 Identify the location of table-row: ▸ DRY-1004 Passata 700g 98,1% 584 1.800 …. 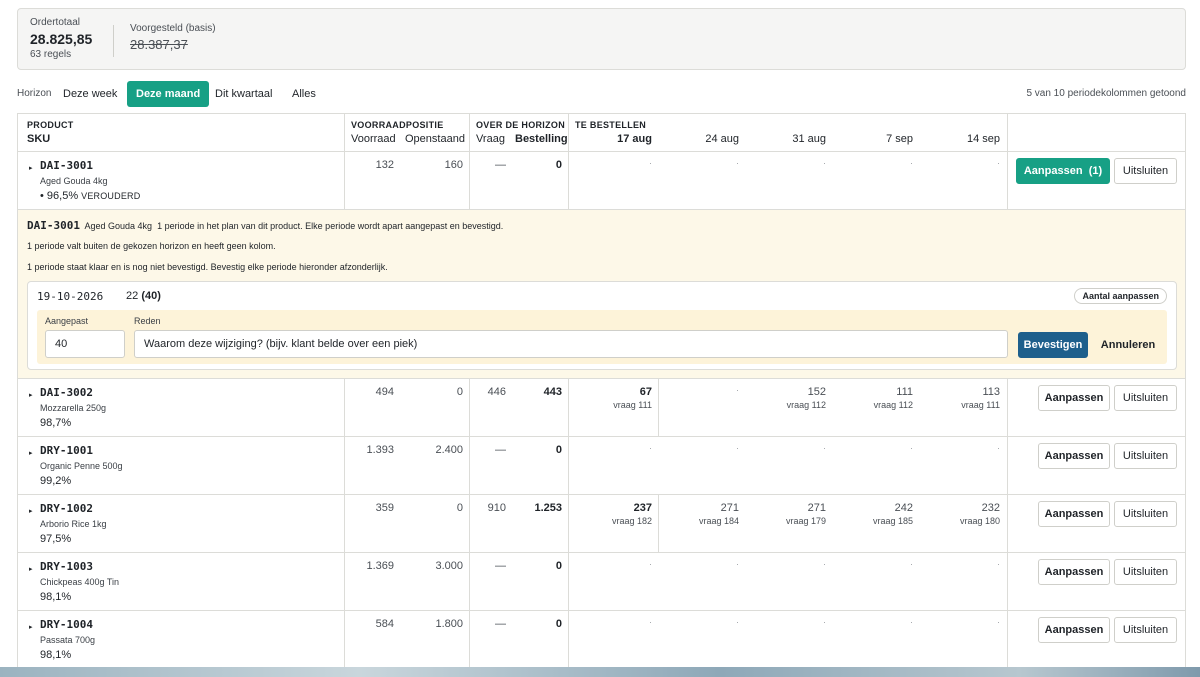
(601, 640).